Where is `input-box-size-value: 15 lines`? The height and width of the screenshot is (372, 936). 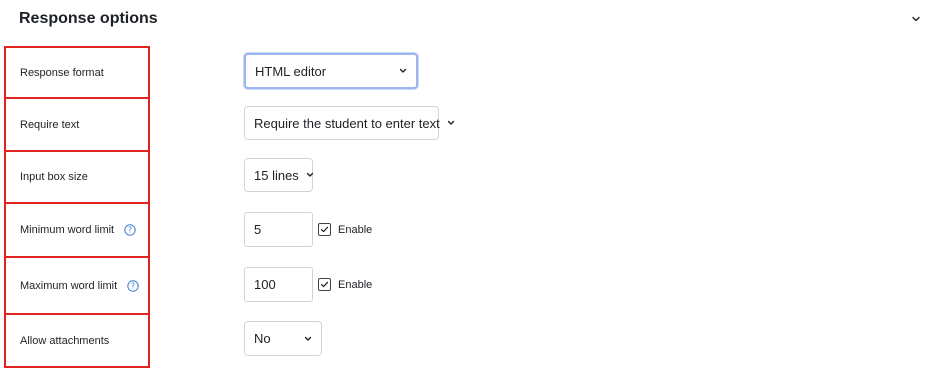
input-box-size-value: 15 lines is located at coordinates (276, 175).